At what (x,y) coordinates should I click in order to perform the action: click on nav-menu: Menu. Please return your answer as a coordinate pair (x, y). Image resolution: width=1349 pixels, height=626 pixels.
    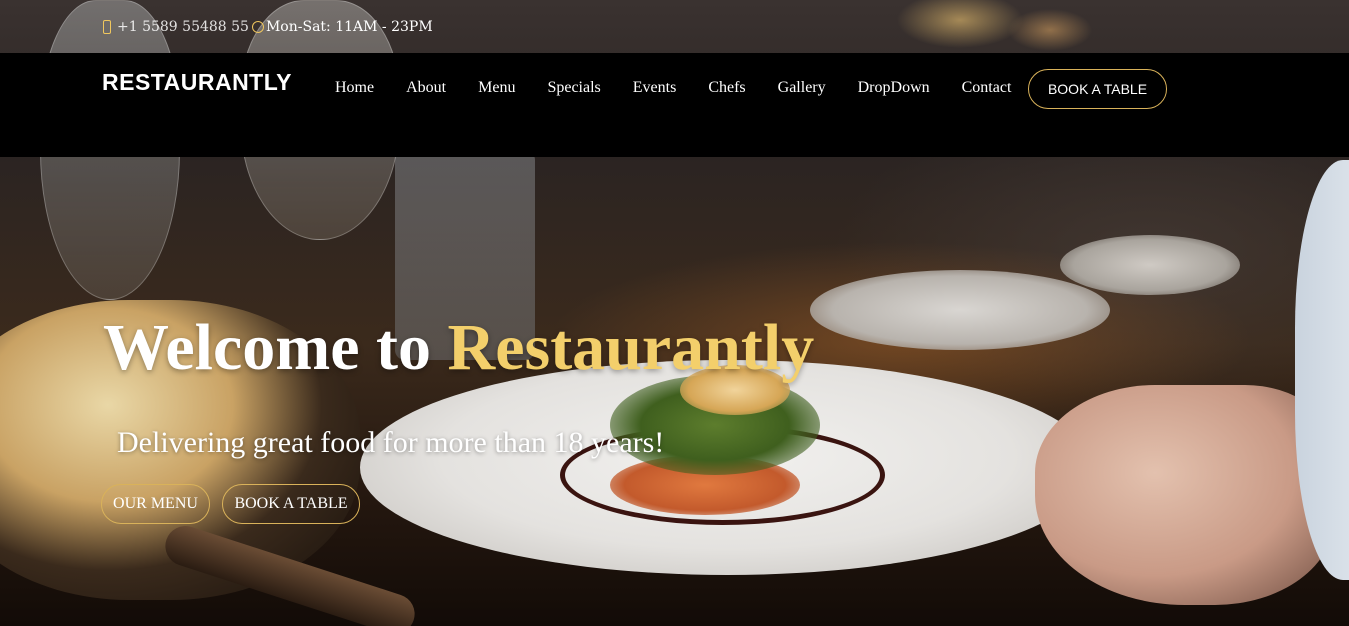
    Looking at the image, I should click on (496, 88).